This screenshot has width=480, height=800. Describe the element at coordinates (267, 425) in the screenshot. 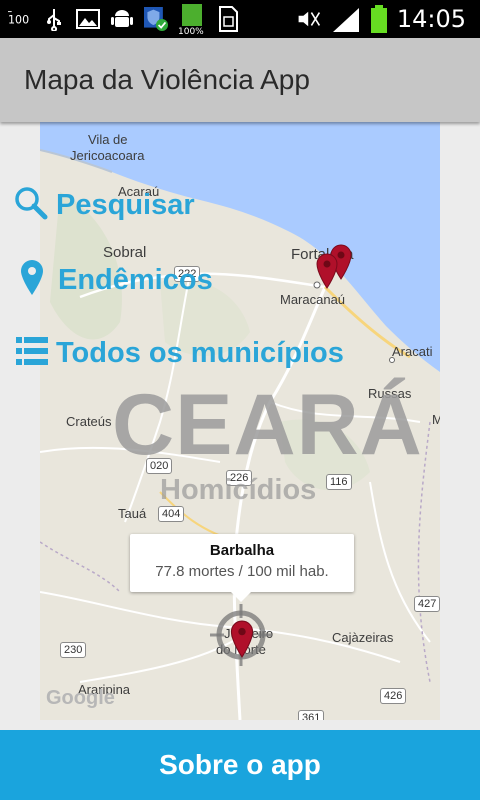

I see `state-title: CEARÁ` at that location.